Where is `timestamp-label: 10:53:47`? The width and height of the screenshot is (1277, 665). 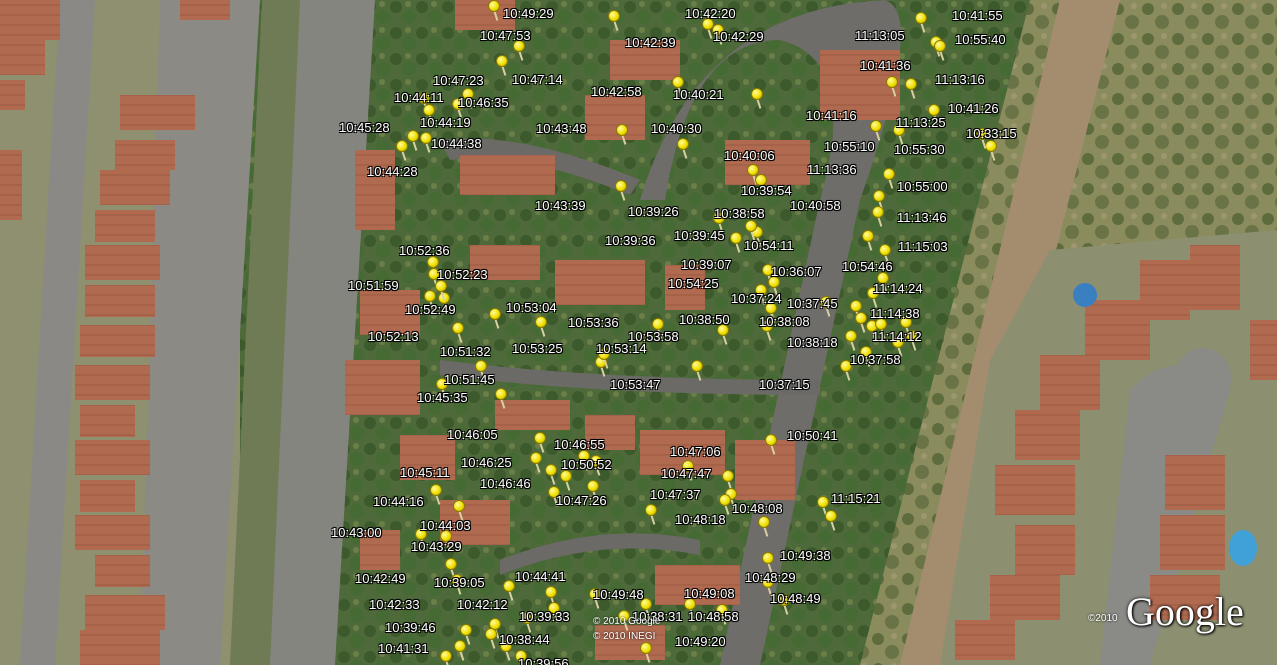
timestamp-label: 10:53:47 is located at coordinates (635, 384).